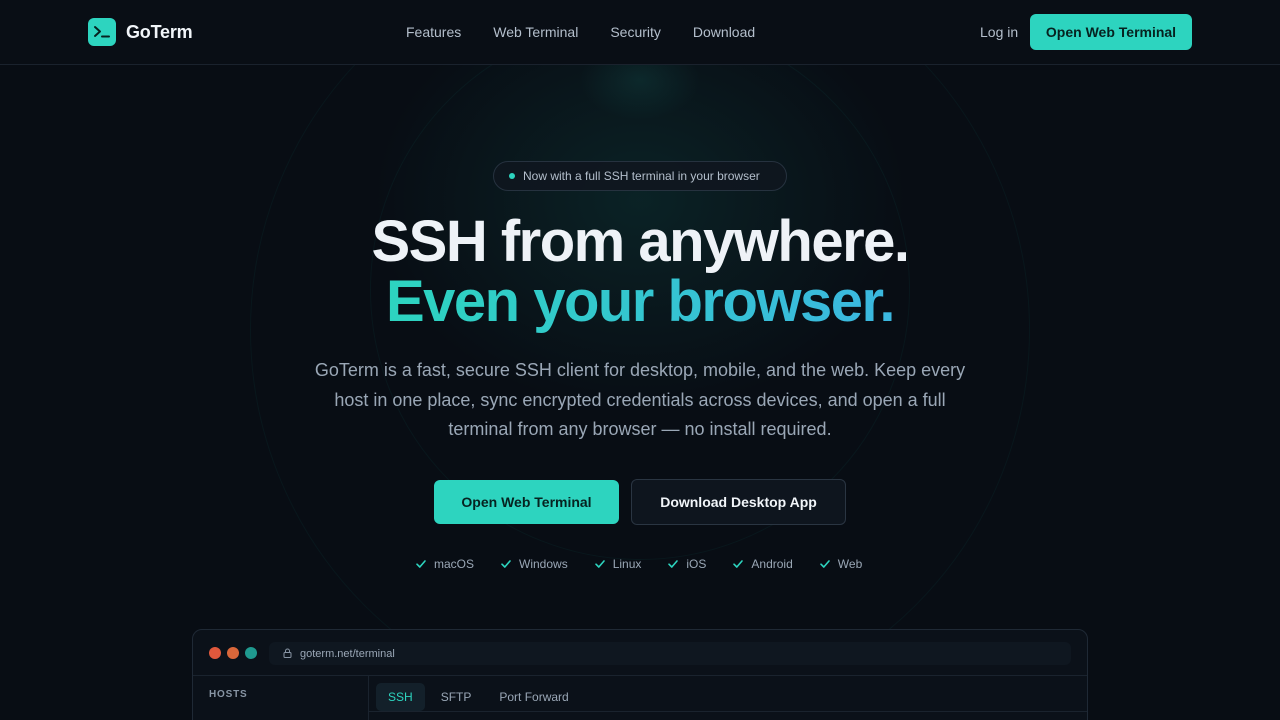  Describe the element at coordinates (287, 654) in the screenshot. I see `lock-icon` at that location.